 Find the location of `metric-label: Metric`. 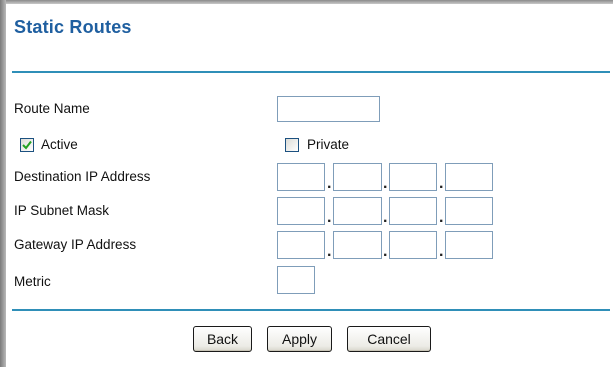

metric-label: Metric is located at coordinates (32, 281).